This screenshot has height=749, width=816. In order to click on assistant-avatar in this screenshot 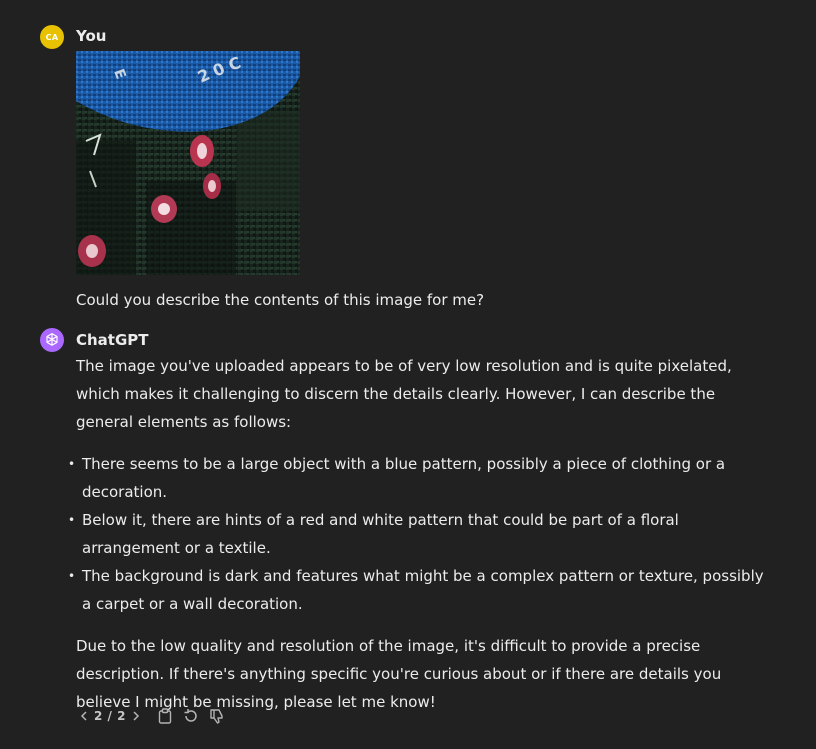, I will do `click(52, 340)`.